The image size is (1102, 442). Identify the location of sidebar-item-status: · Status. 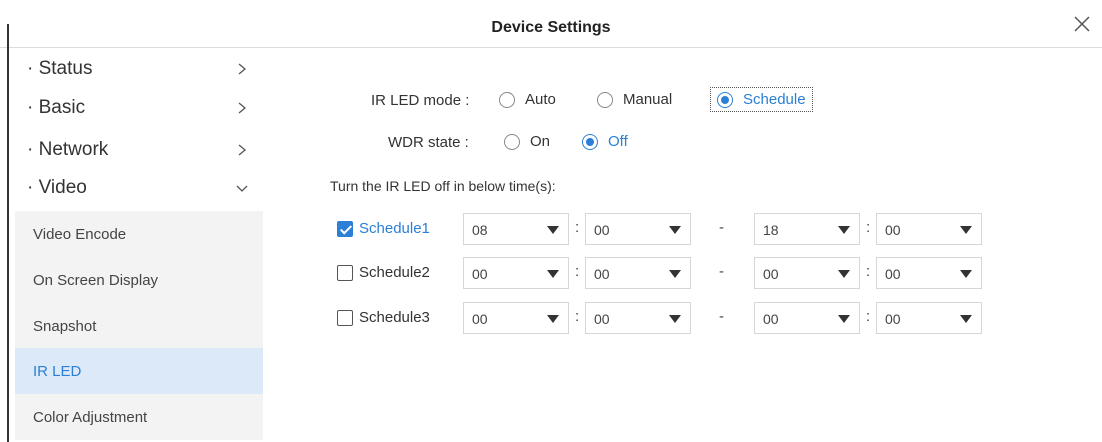
(139, 69).